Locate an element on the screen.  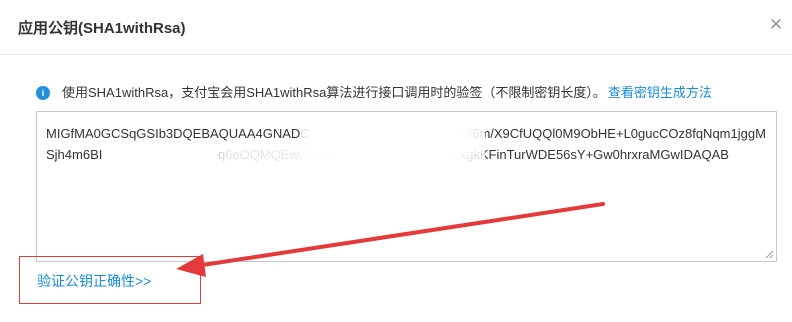
verify-public-key-link: 验证公钥正确性>> is located at coordinates (94, 281).